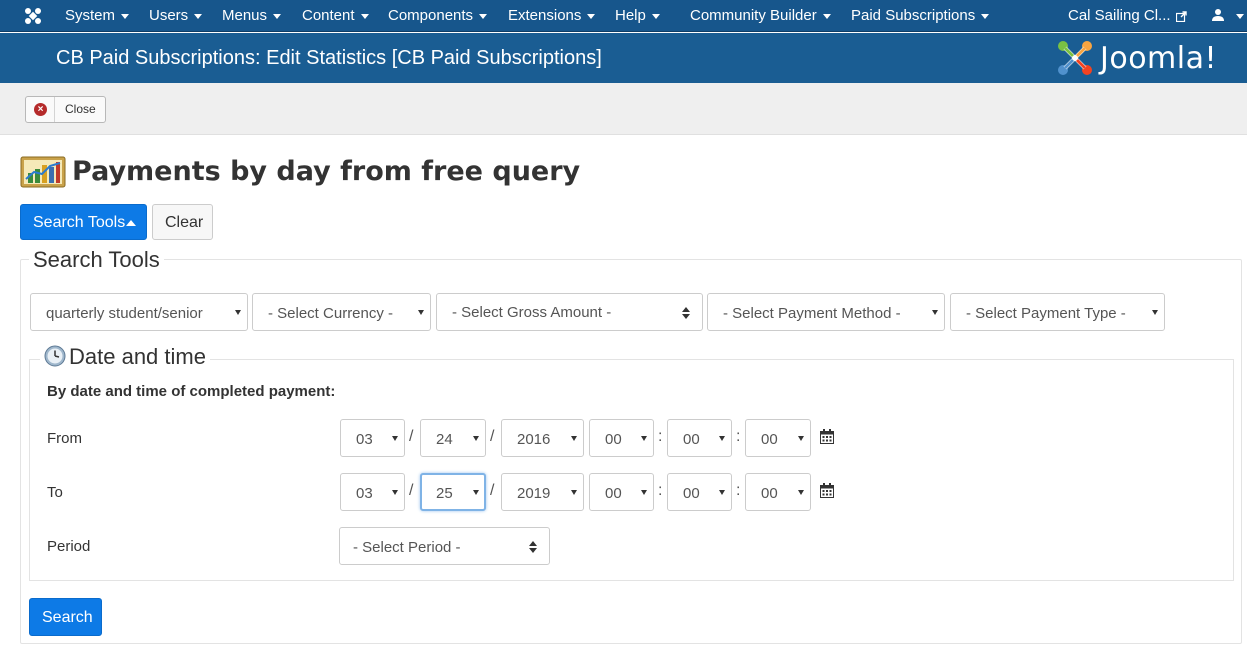  I want to click on plan-select: quarterly student/senior, so click(139, 312).